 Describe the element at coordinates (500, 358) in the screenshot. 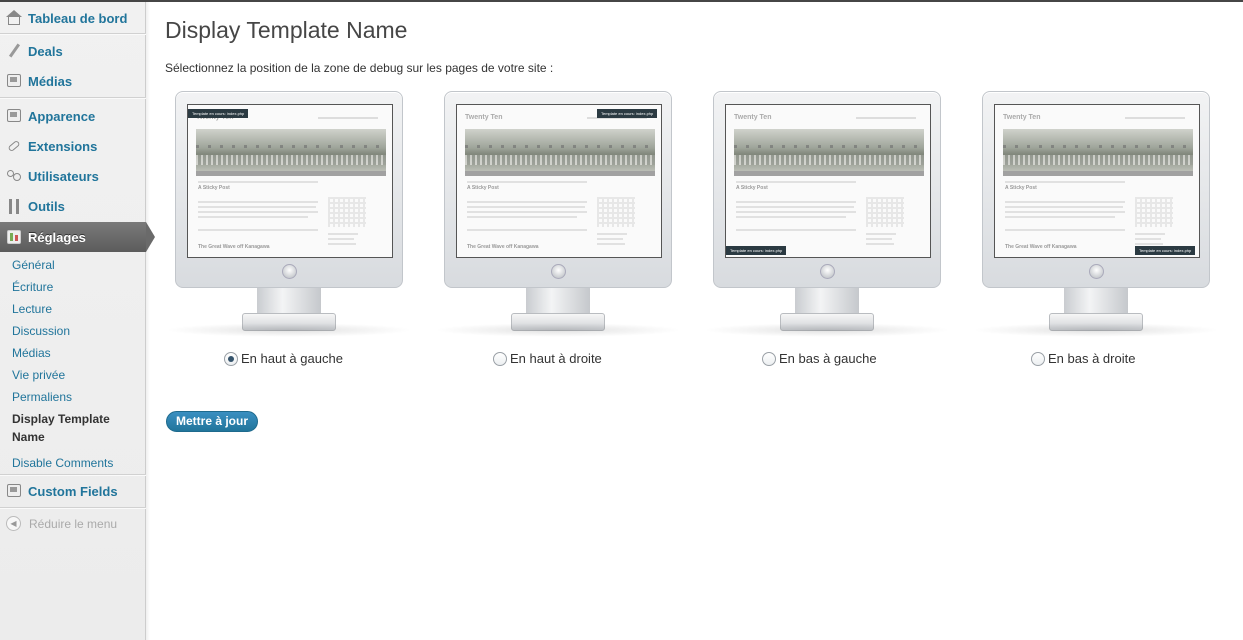

I see `radio-top-right` at that location.